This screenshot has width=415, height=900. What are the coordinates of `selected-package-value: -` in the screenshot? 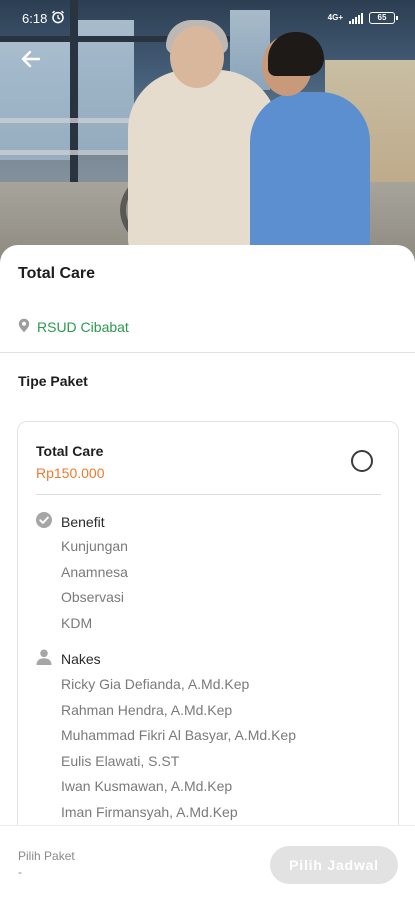 It's located at (20, 872).